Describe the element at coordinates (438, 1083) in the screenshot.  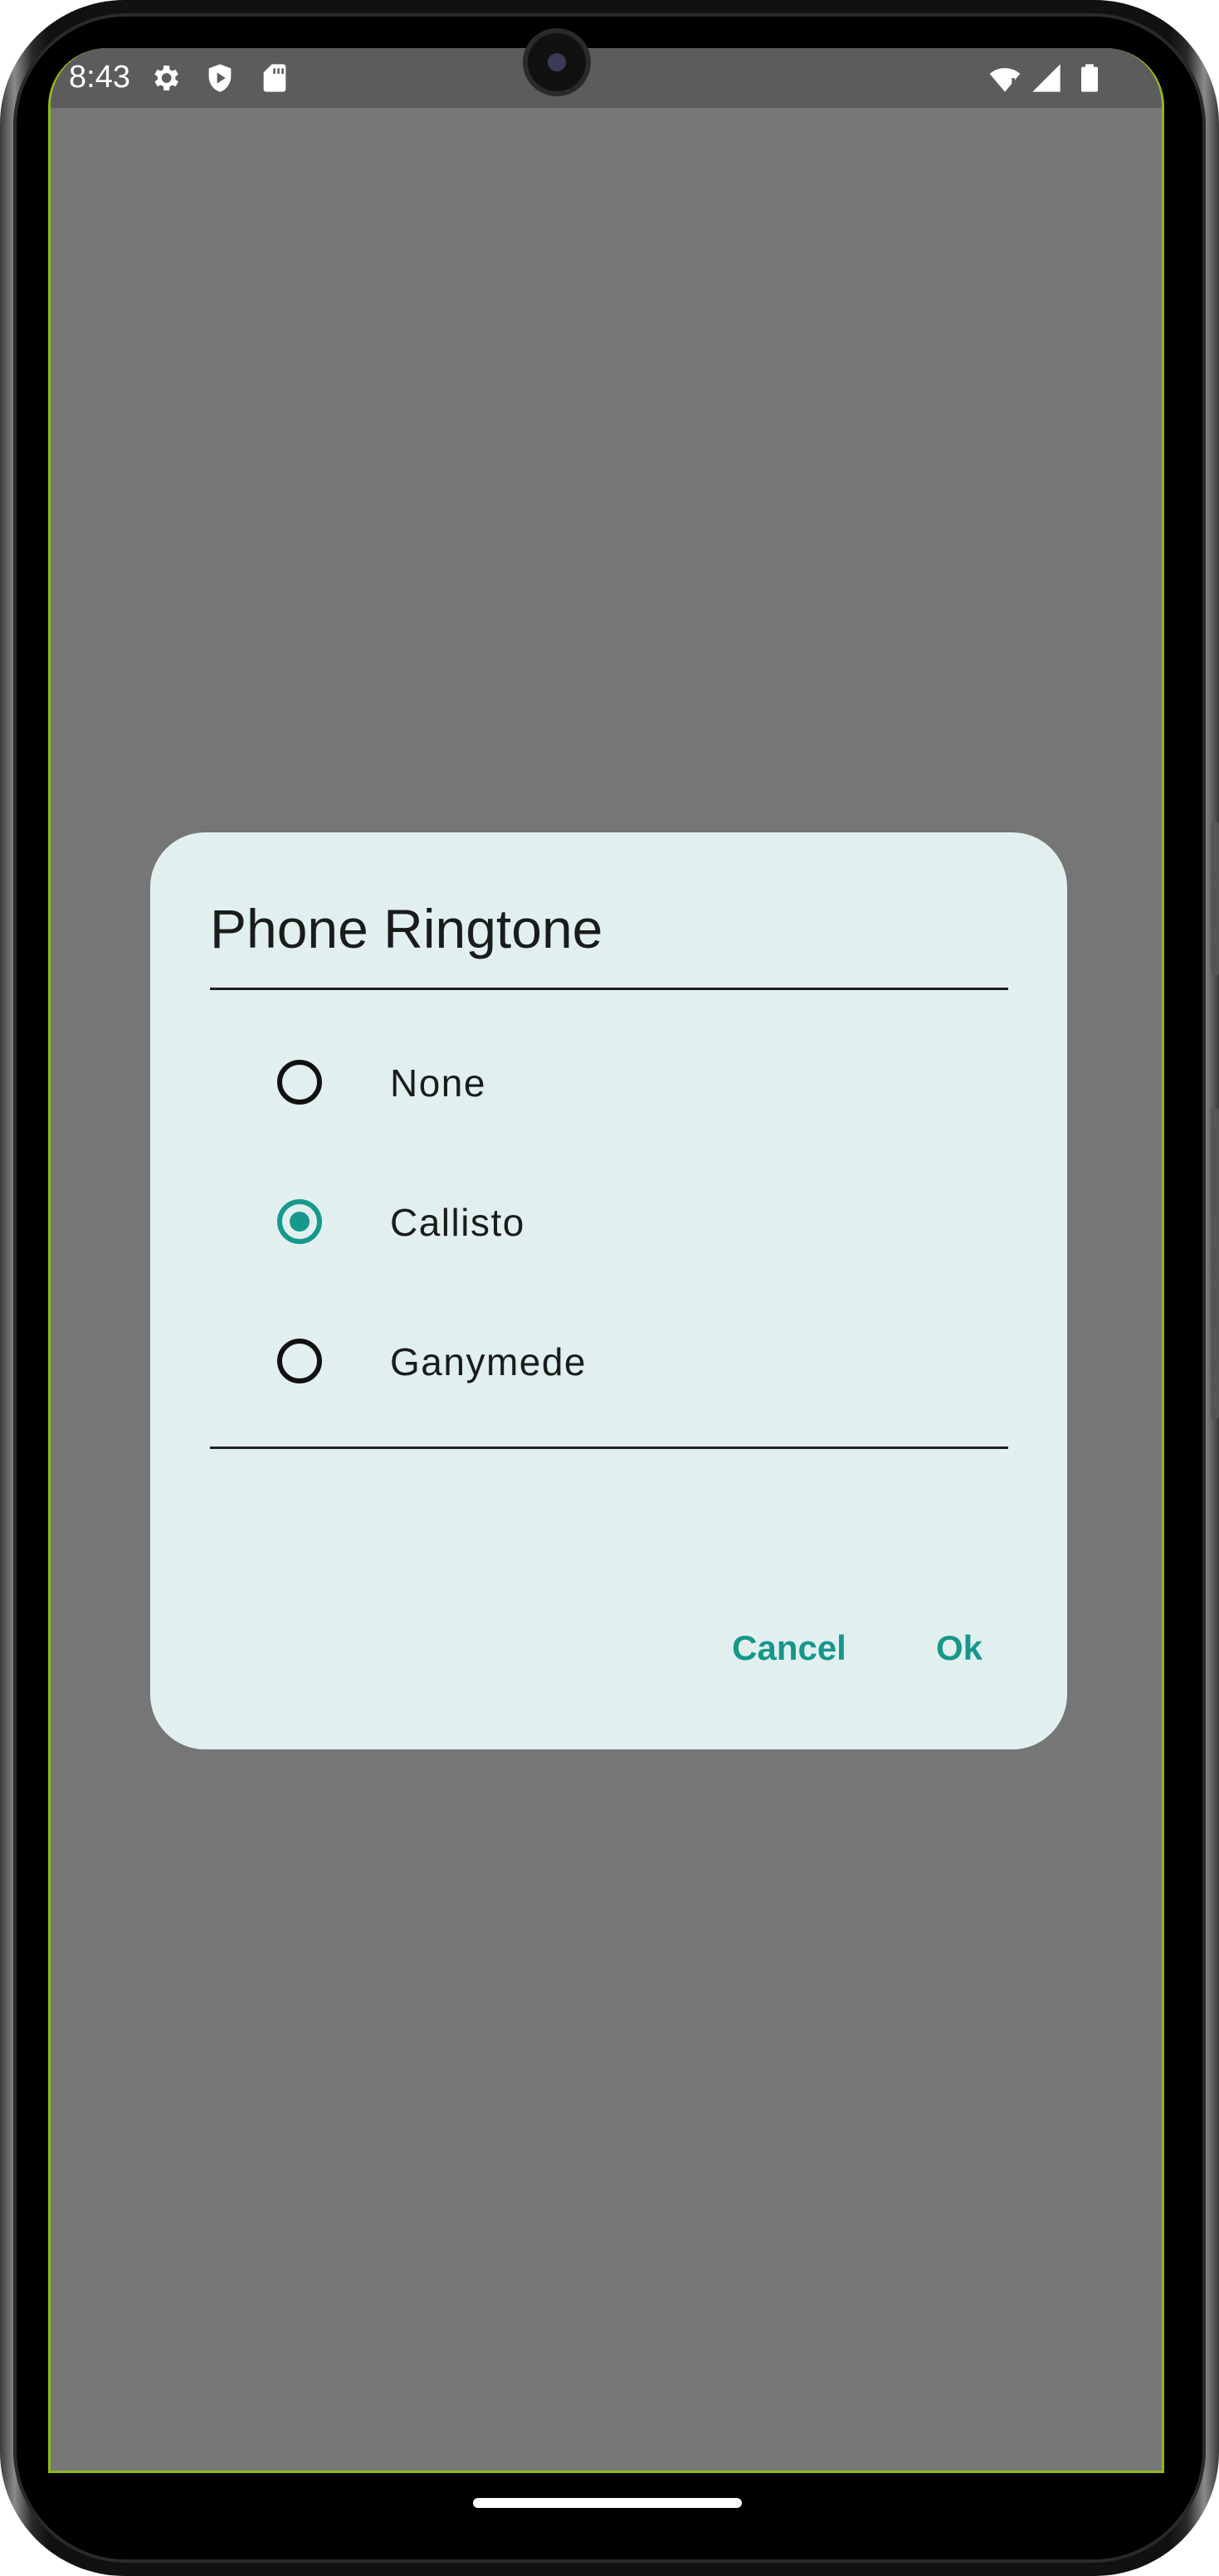
I see `option-label: None` at that location.